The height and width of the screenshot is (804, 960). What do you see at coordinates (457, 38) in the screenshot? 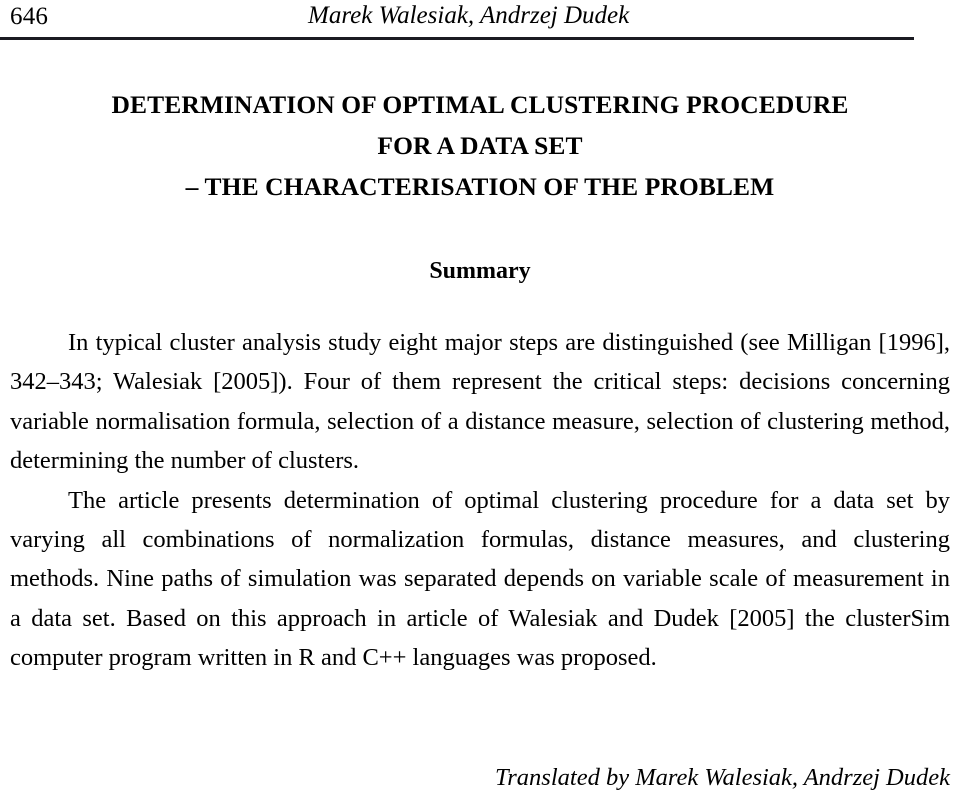
I see `header-rule` at bounding box center [457, 38].